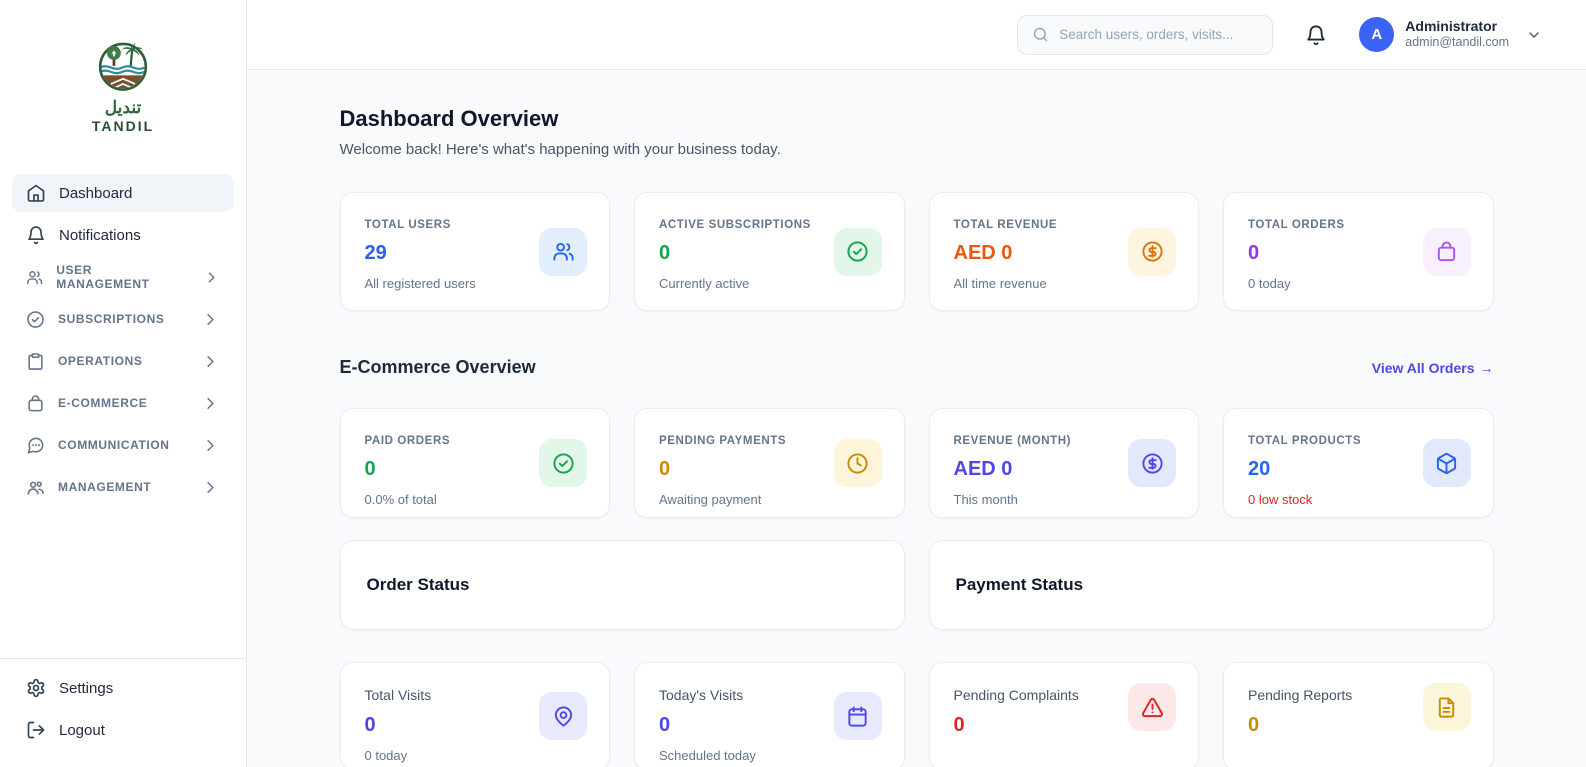  I want to click on card-subtext: Currently active, so click(704, 283).